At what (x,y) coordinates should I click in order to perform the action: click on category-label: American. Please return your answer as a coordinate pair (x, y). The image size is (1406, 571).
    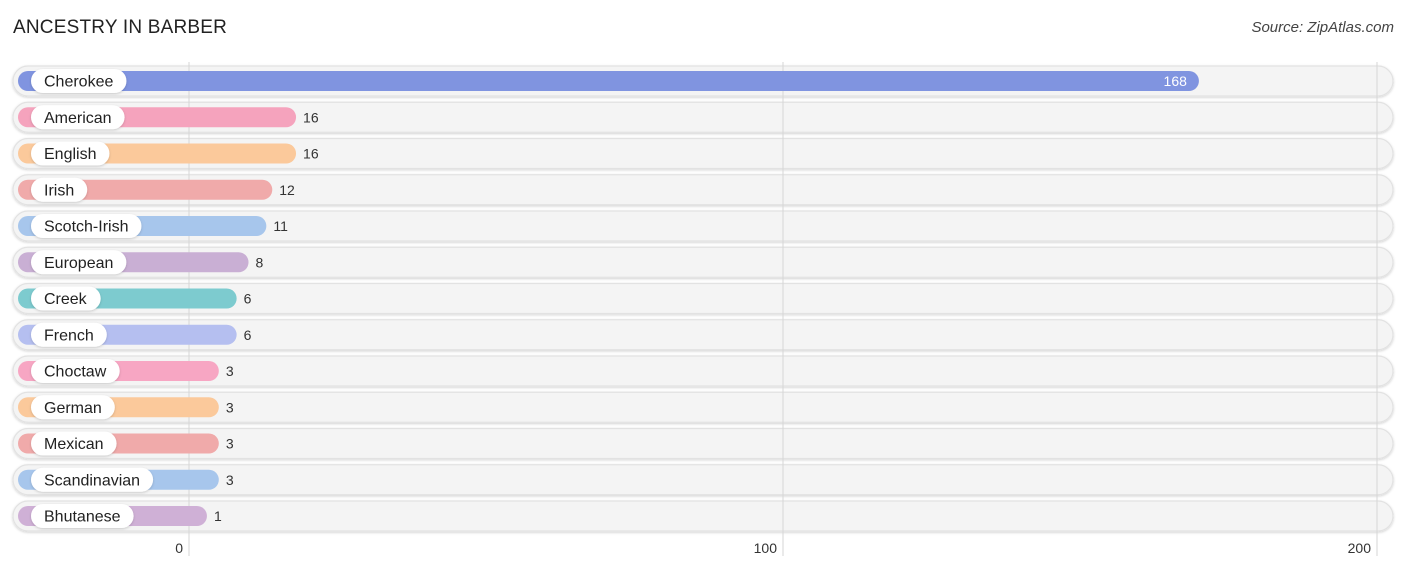
    Looking at the image, I should click on (78, 118).